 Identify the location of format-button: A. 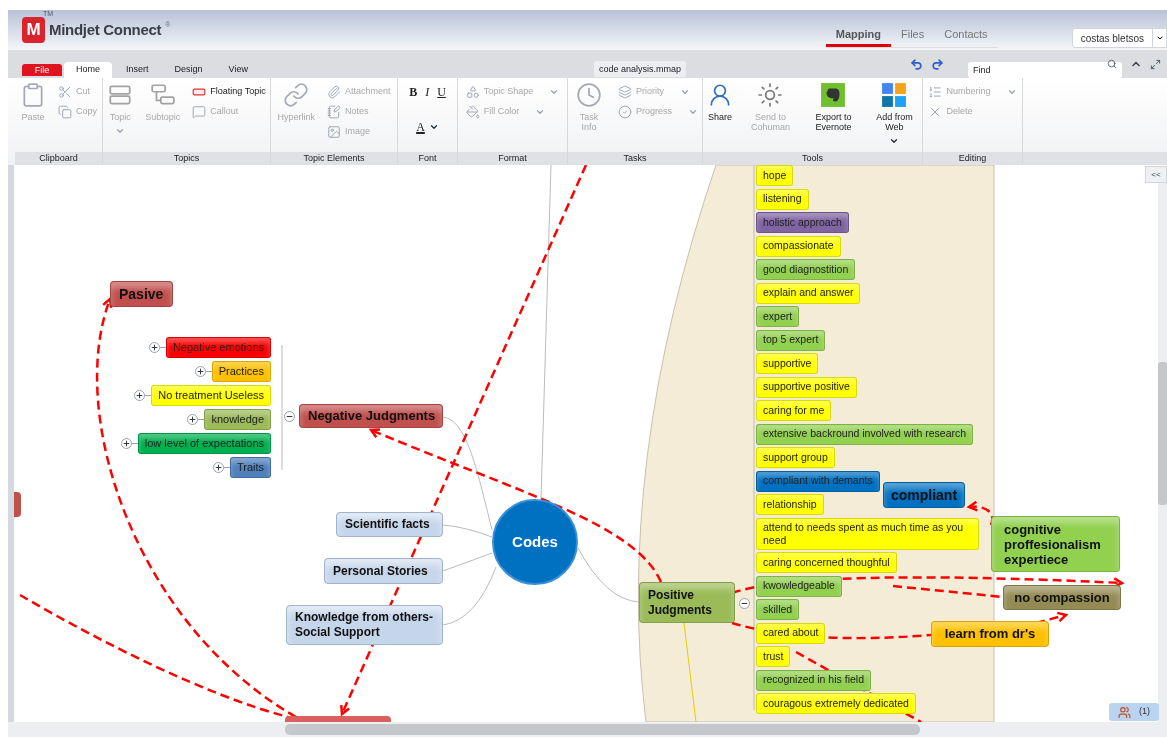
(427, 127).